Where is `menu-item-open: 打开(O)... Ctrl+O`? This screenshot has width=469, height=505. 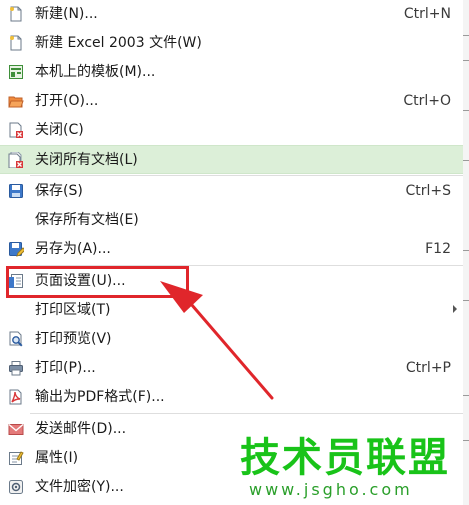
menu-item-open: 打开(O)... Ctrl+O is located at coordinates (231, 101).